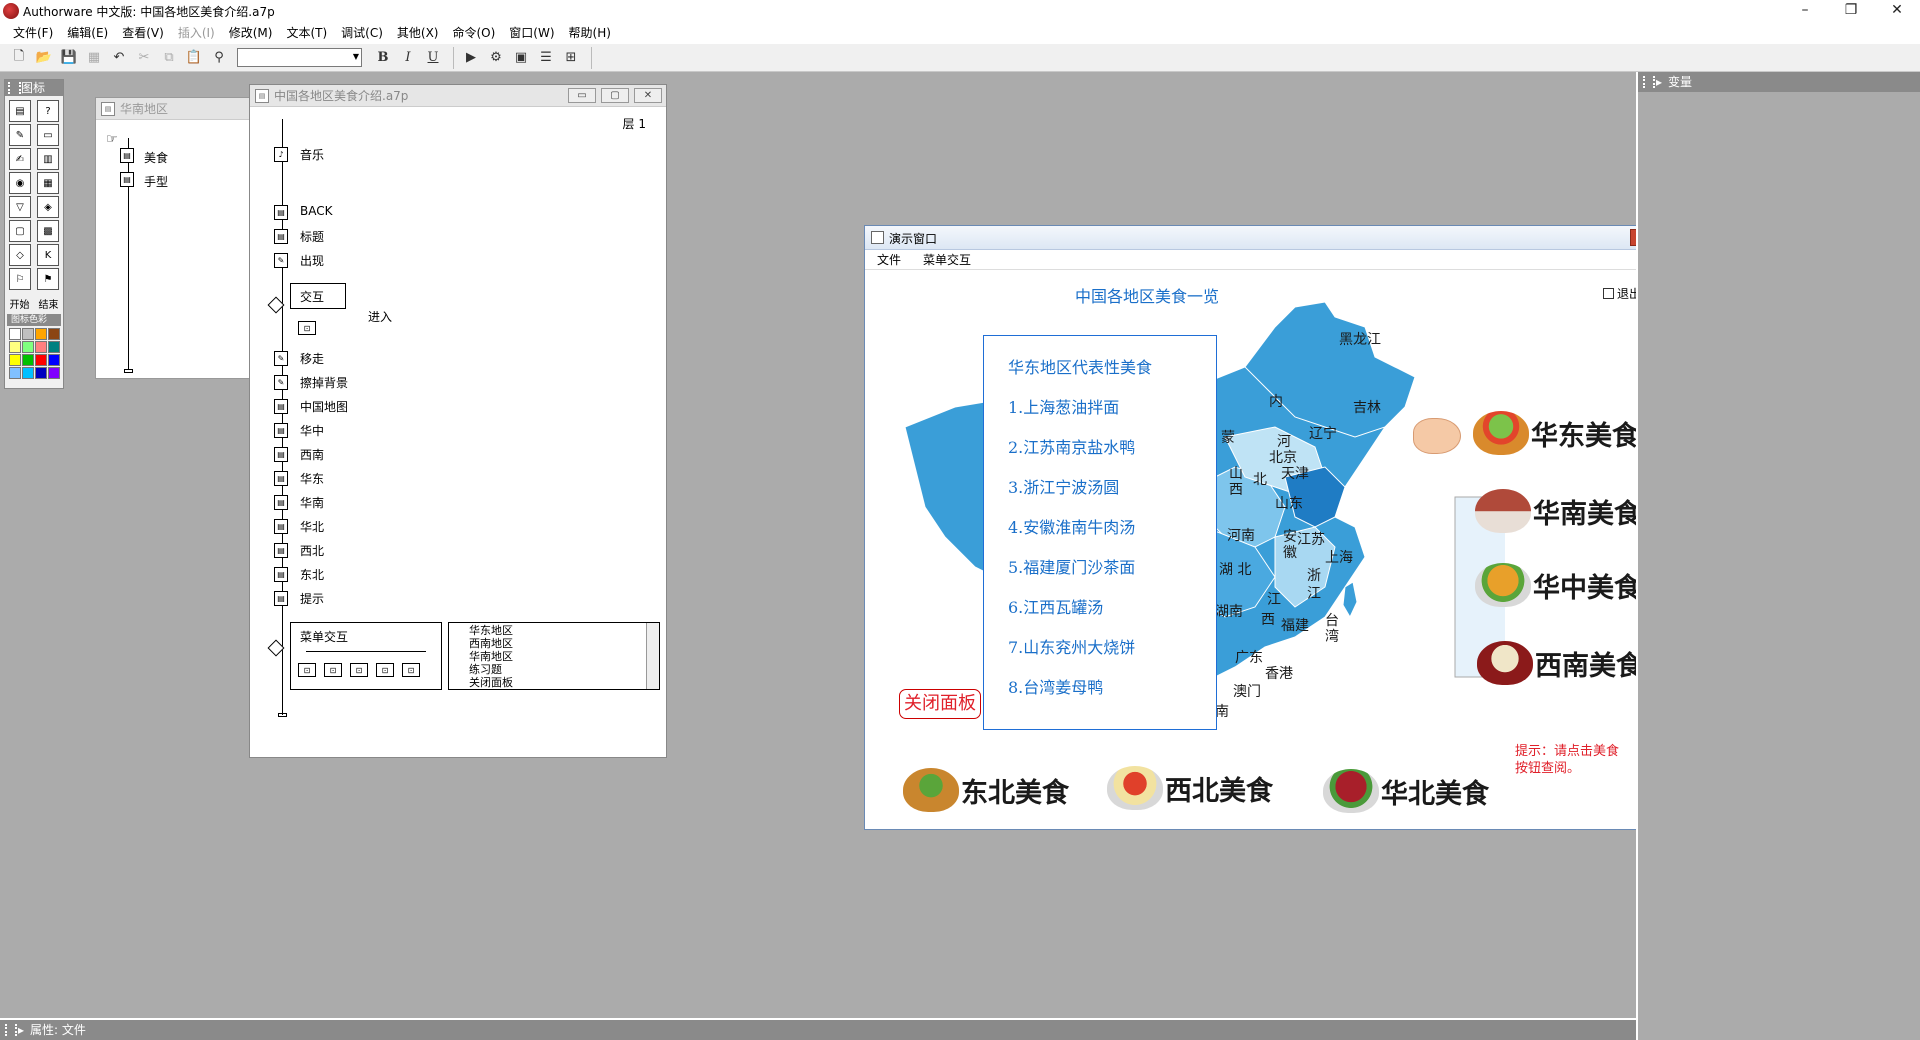 The image size is (1920, 1040). What do you see at coordinates (1112, 614) in the screenshot?
I see `panel-item: 6.江西瓦罐汤` at bounding box center [1112, 614].